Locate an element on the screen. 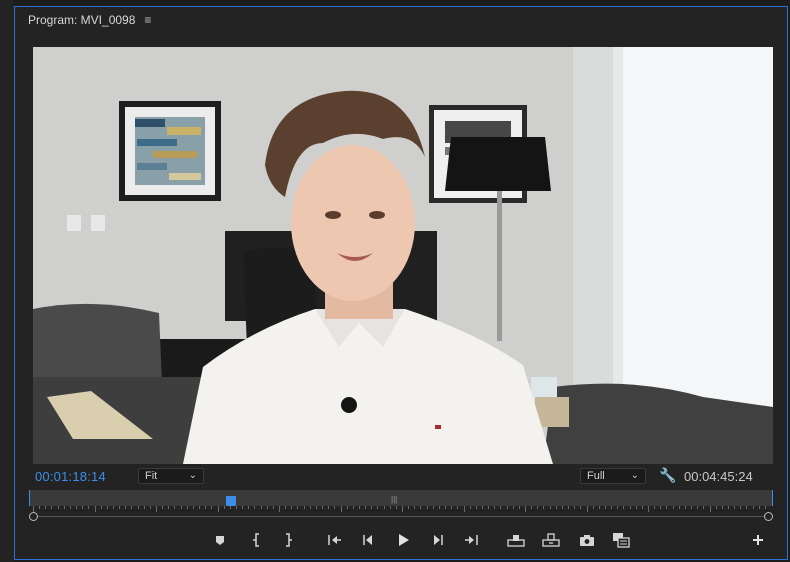 This screenshot has width=790, height=562. playback-resolution-select: Full ⌄ is located at coordinates (613, 476).